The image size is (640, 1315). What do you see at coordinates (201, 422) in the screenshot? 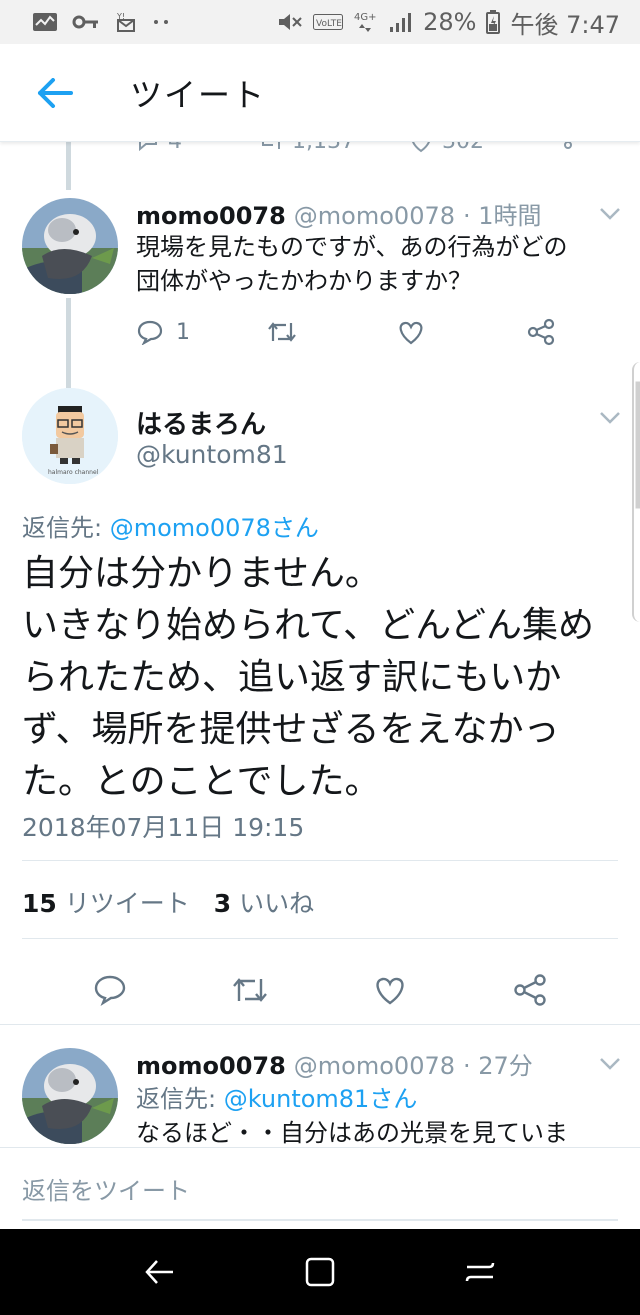
I see `main-user-name: はるまろん` at bounding box center [201, 422].